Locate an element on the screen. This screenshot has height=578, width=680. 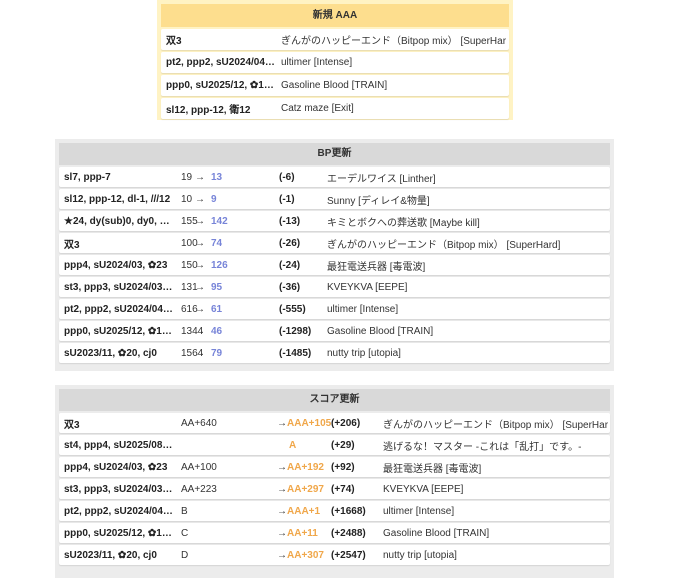
bp-delta: (-36) is located at coordinates (290, 287).